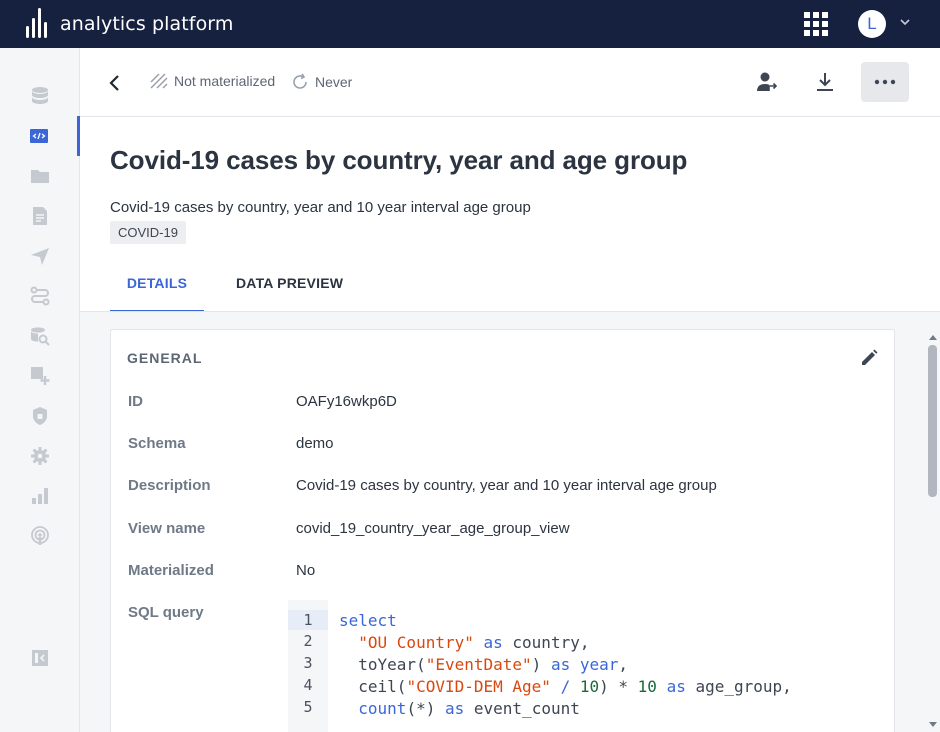 This screenshot has width=940, height=732. What do you see at coordinates (148, 232) in the screenshot?
I see `tag-badge: COVID-19` at bounding box center [148, 232].